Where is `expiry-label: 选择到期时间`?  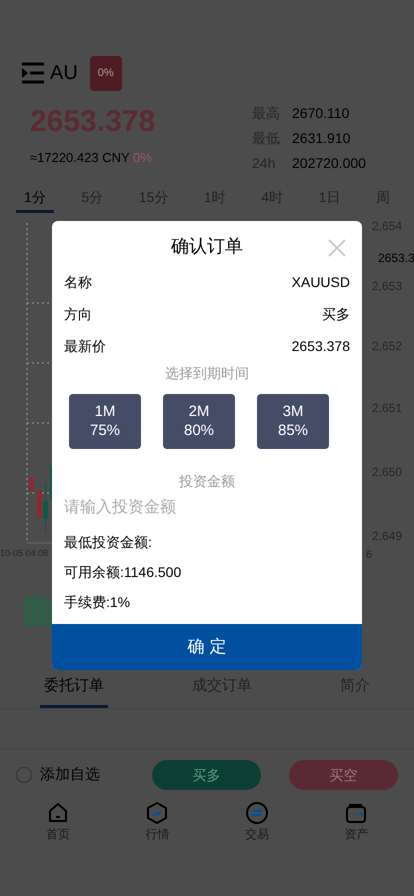 expiry-label: 选择到期时间 is located at coordinates (207, 373).